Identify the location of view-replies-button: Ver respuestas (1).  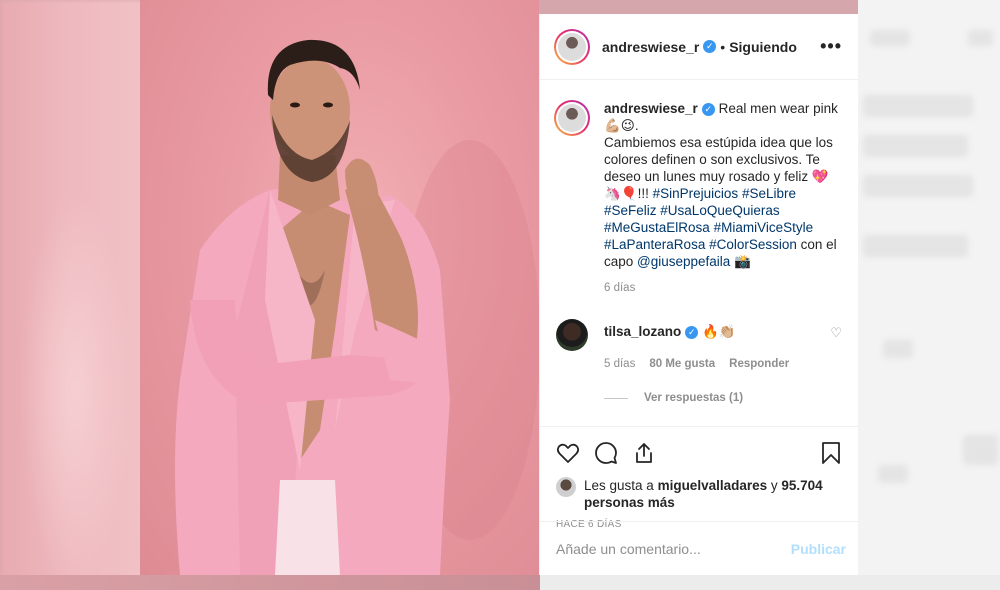
(723, 398).